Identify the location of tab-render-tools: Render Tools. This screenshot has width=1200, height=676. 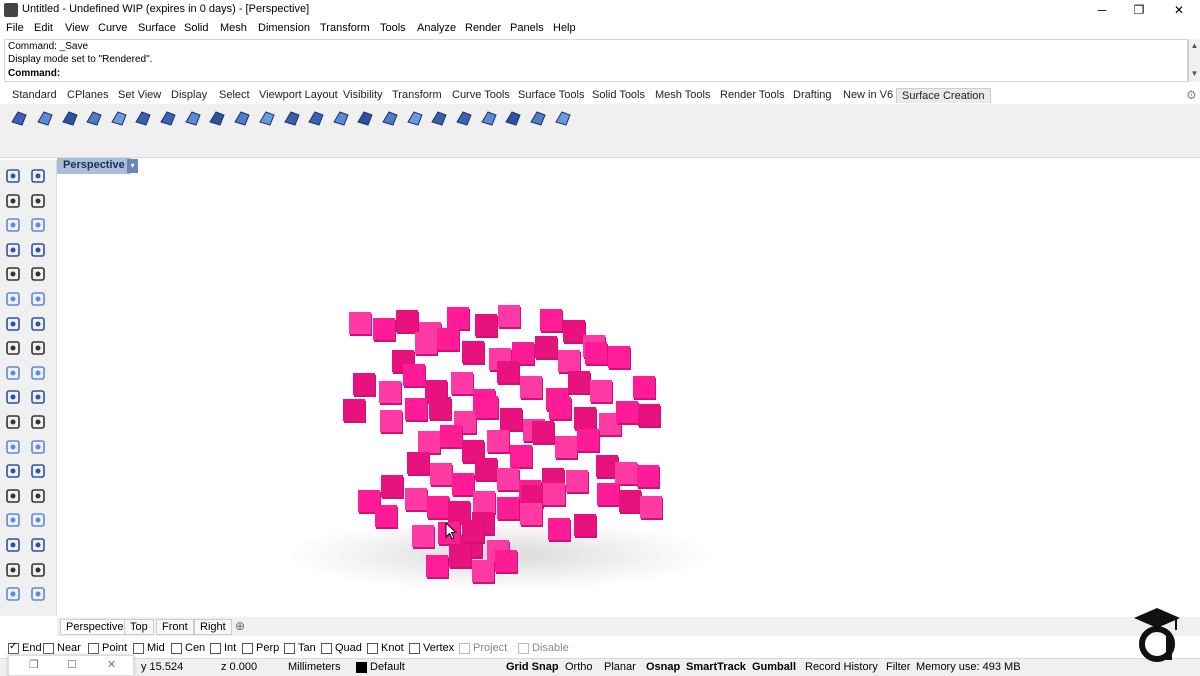
(752, 95).